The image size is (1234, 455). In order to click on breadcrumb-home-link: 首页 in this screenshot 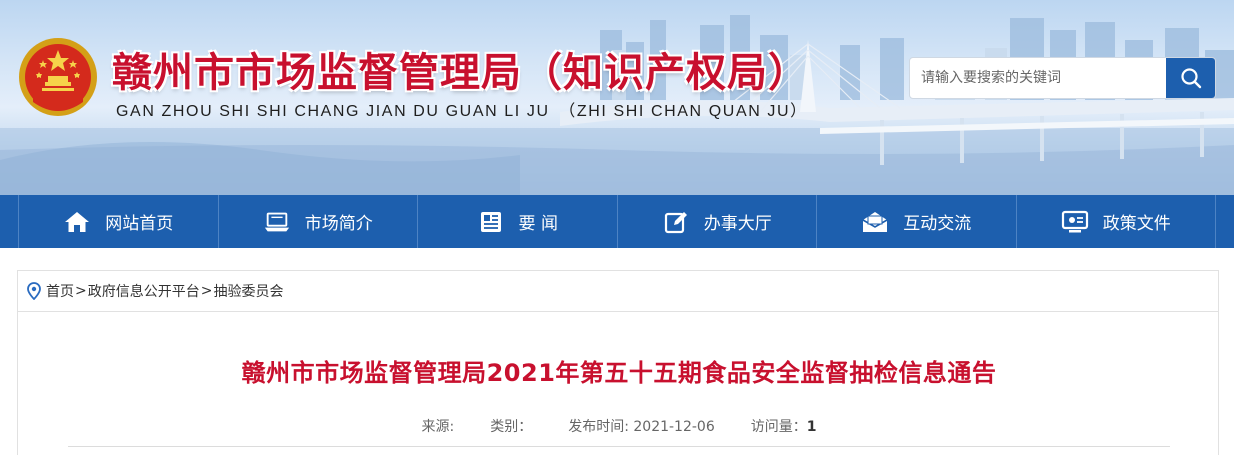, I will do `click(60, 291)`.